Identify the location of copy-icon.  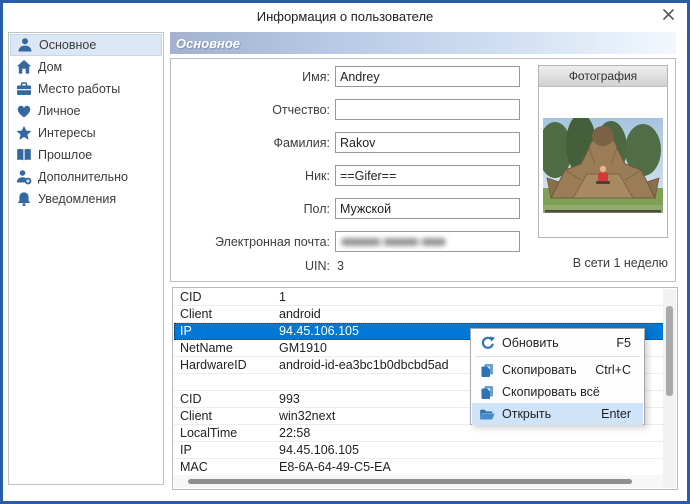
(487, 370).